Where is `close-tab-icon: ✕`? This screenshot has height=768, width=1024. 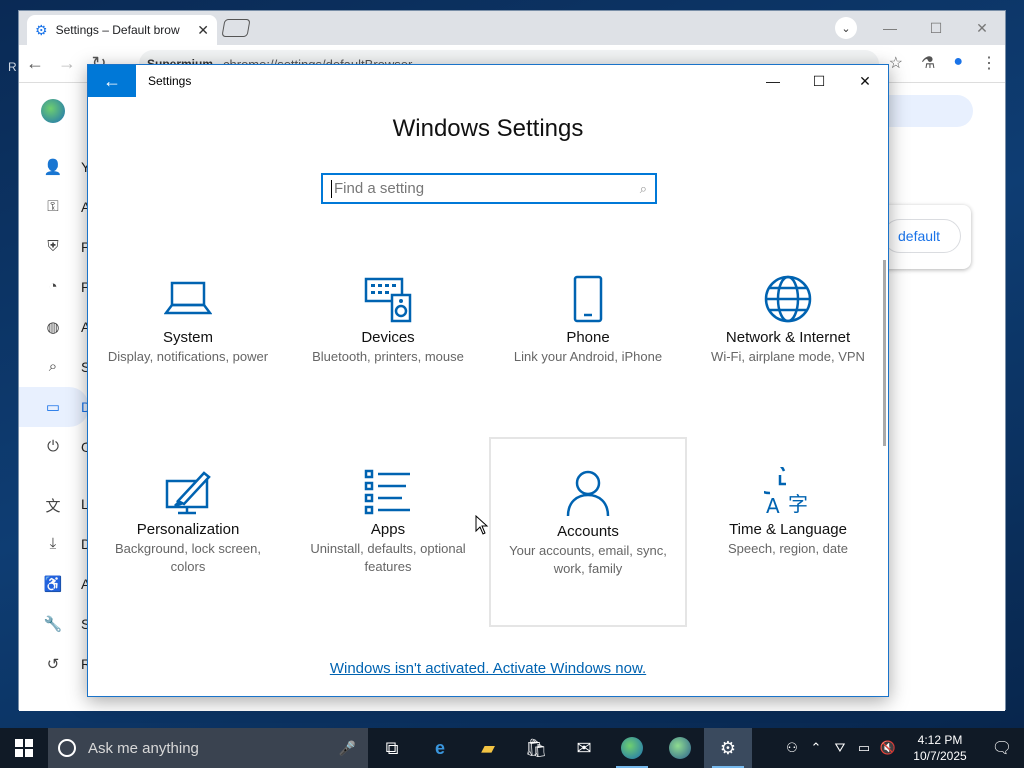
close-tab-icon: ✕ is located at coordinates (203, 30).